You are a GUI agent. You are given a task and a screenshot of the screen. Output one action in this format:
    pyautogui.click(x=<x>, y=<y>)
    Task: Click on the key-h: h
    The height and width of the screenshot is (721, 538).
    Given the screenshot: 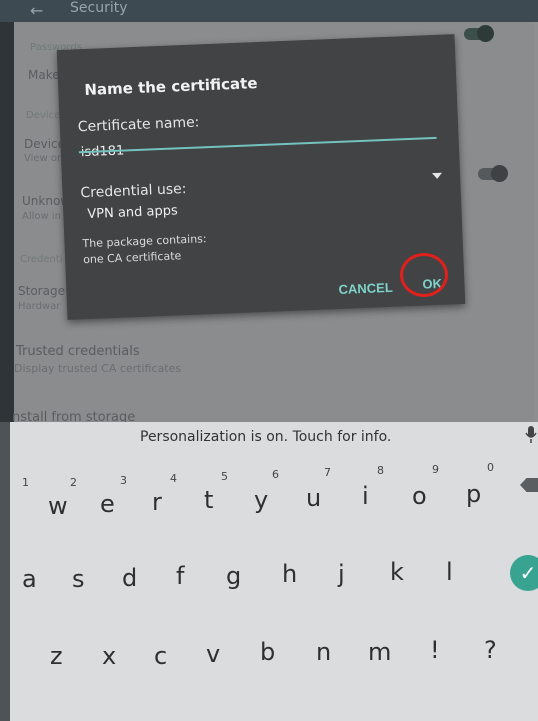 What is the action you would take?
    pyautogui.click(x=289, y=574)
    